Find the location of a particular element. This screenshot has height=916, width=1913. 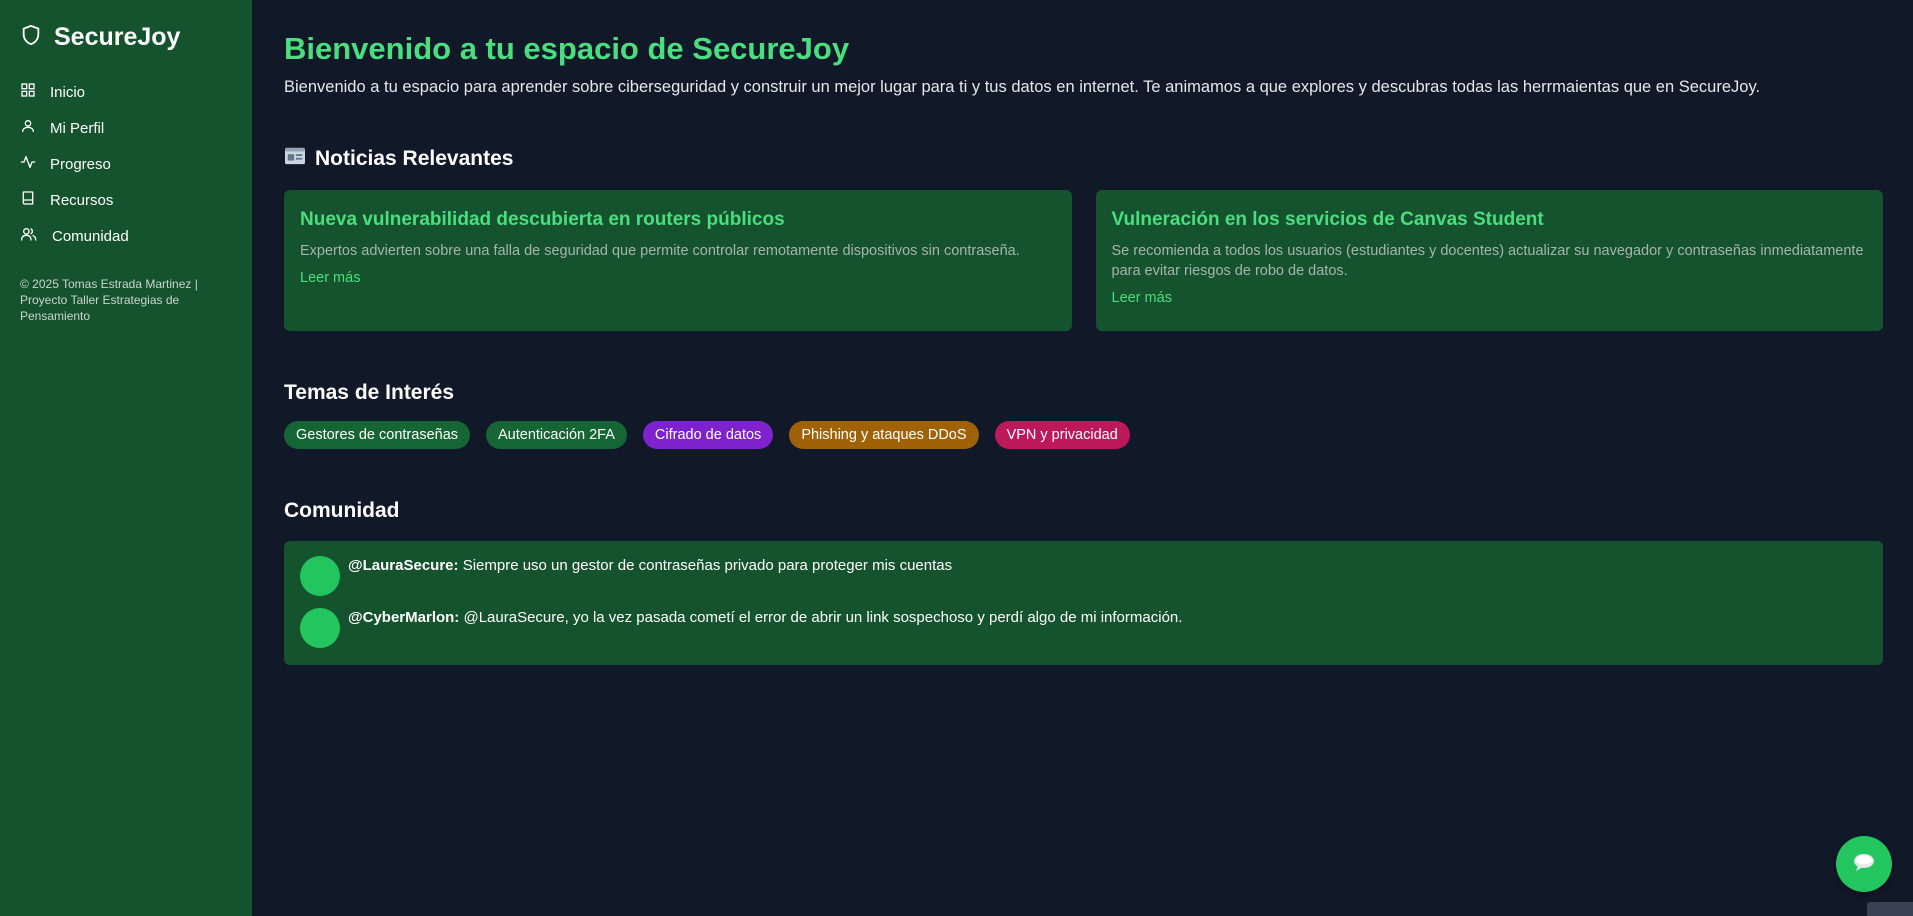

sidebar-item-comunidad: Comunidad is located at coordinates (126, 236).